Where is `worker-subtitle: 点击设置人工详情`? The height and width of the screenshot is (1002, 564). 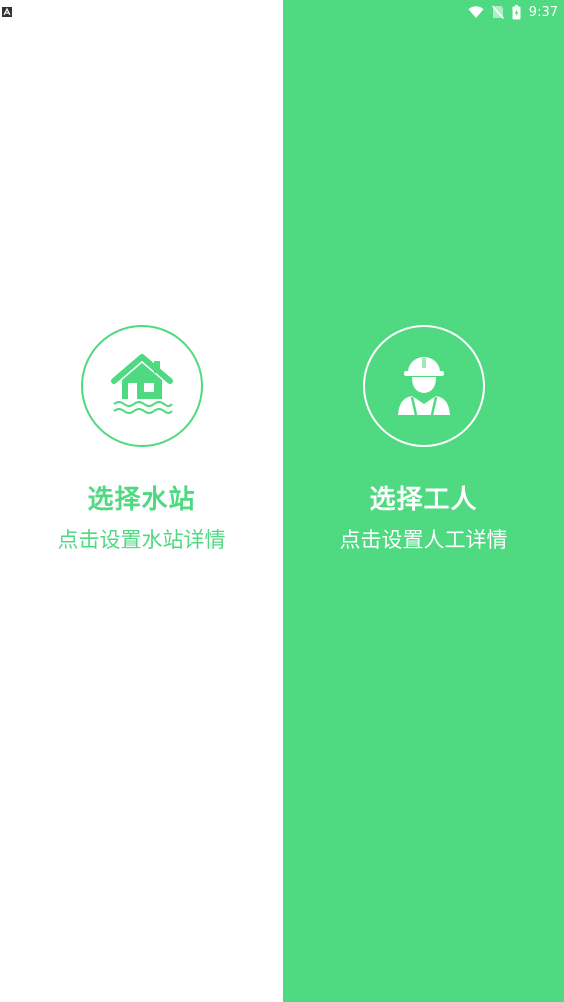
worker-subtitle: 点击设置人工详情 is located at coordinates (423, 540).